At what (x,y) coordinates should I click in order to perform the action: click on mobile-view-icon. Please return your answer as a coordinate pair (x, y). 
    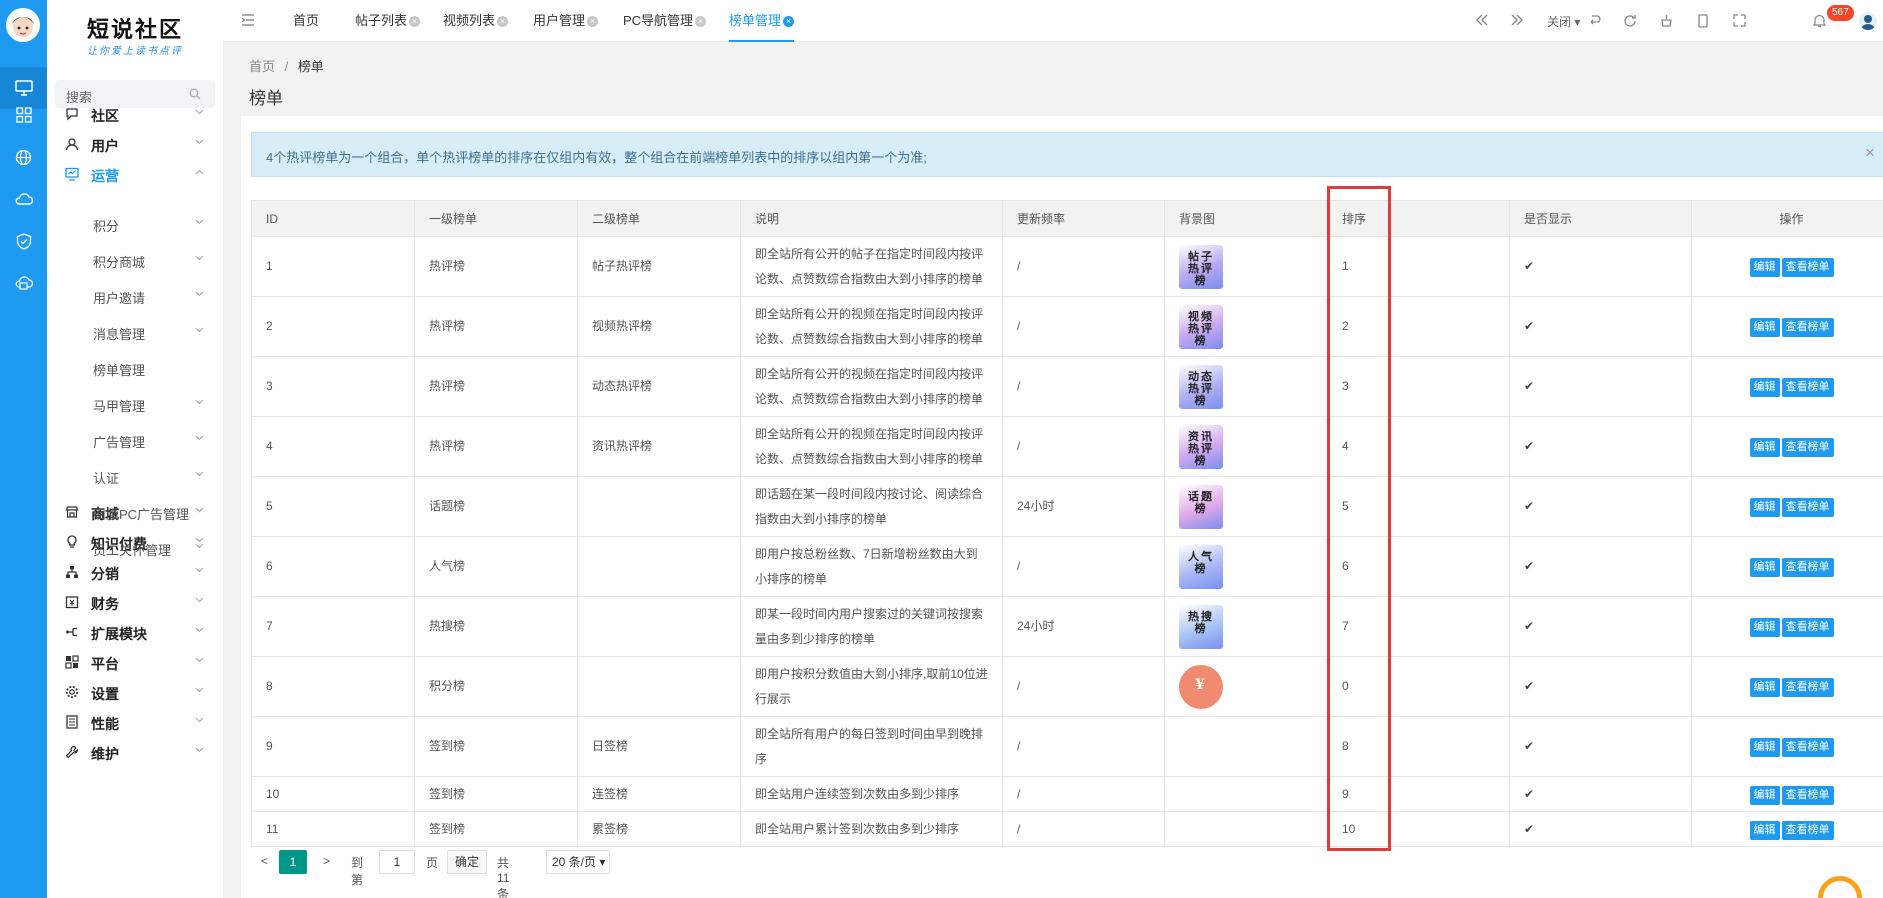
    Looking at the image, I should click on (1703, 21).